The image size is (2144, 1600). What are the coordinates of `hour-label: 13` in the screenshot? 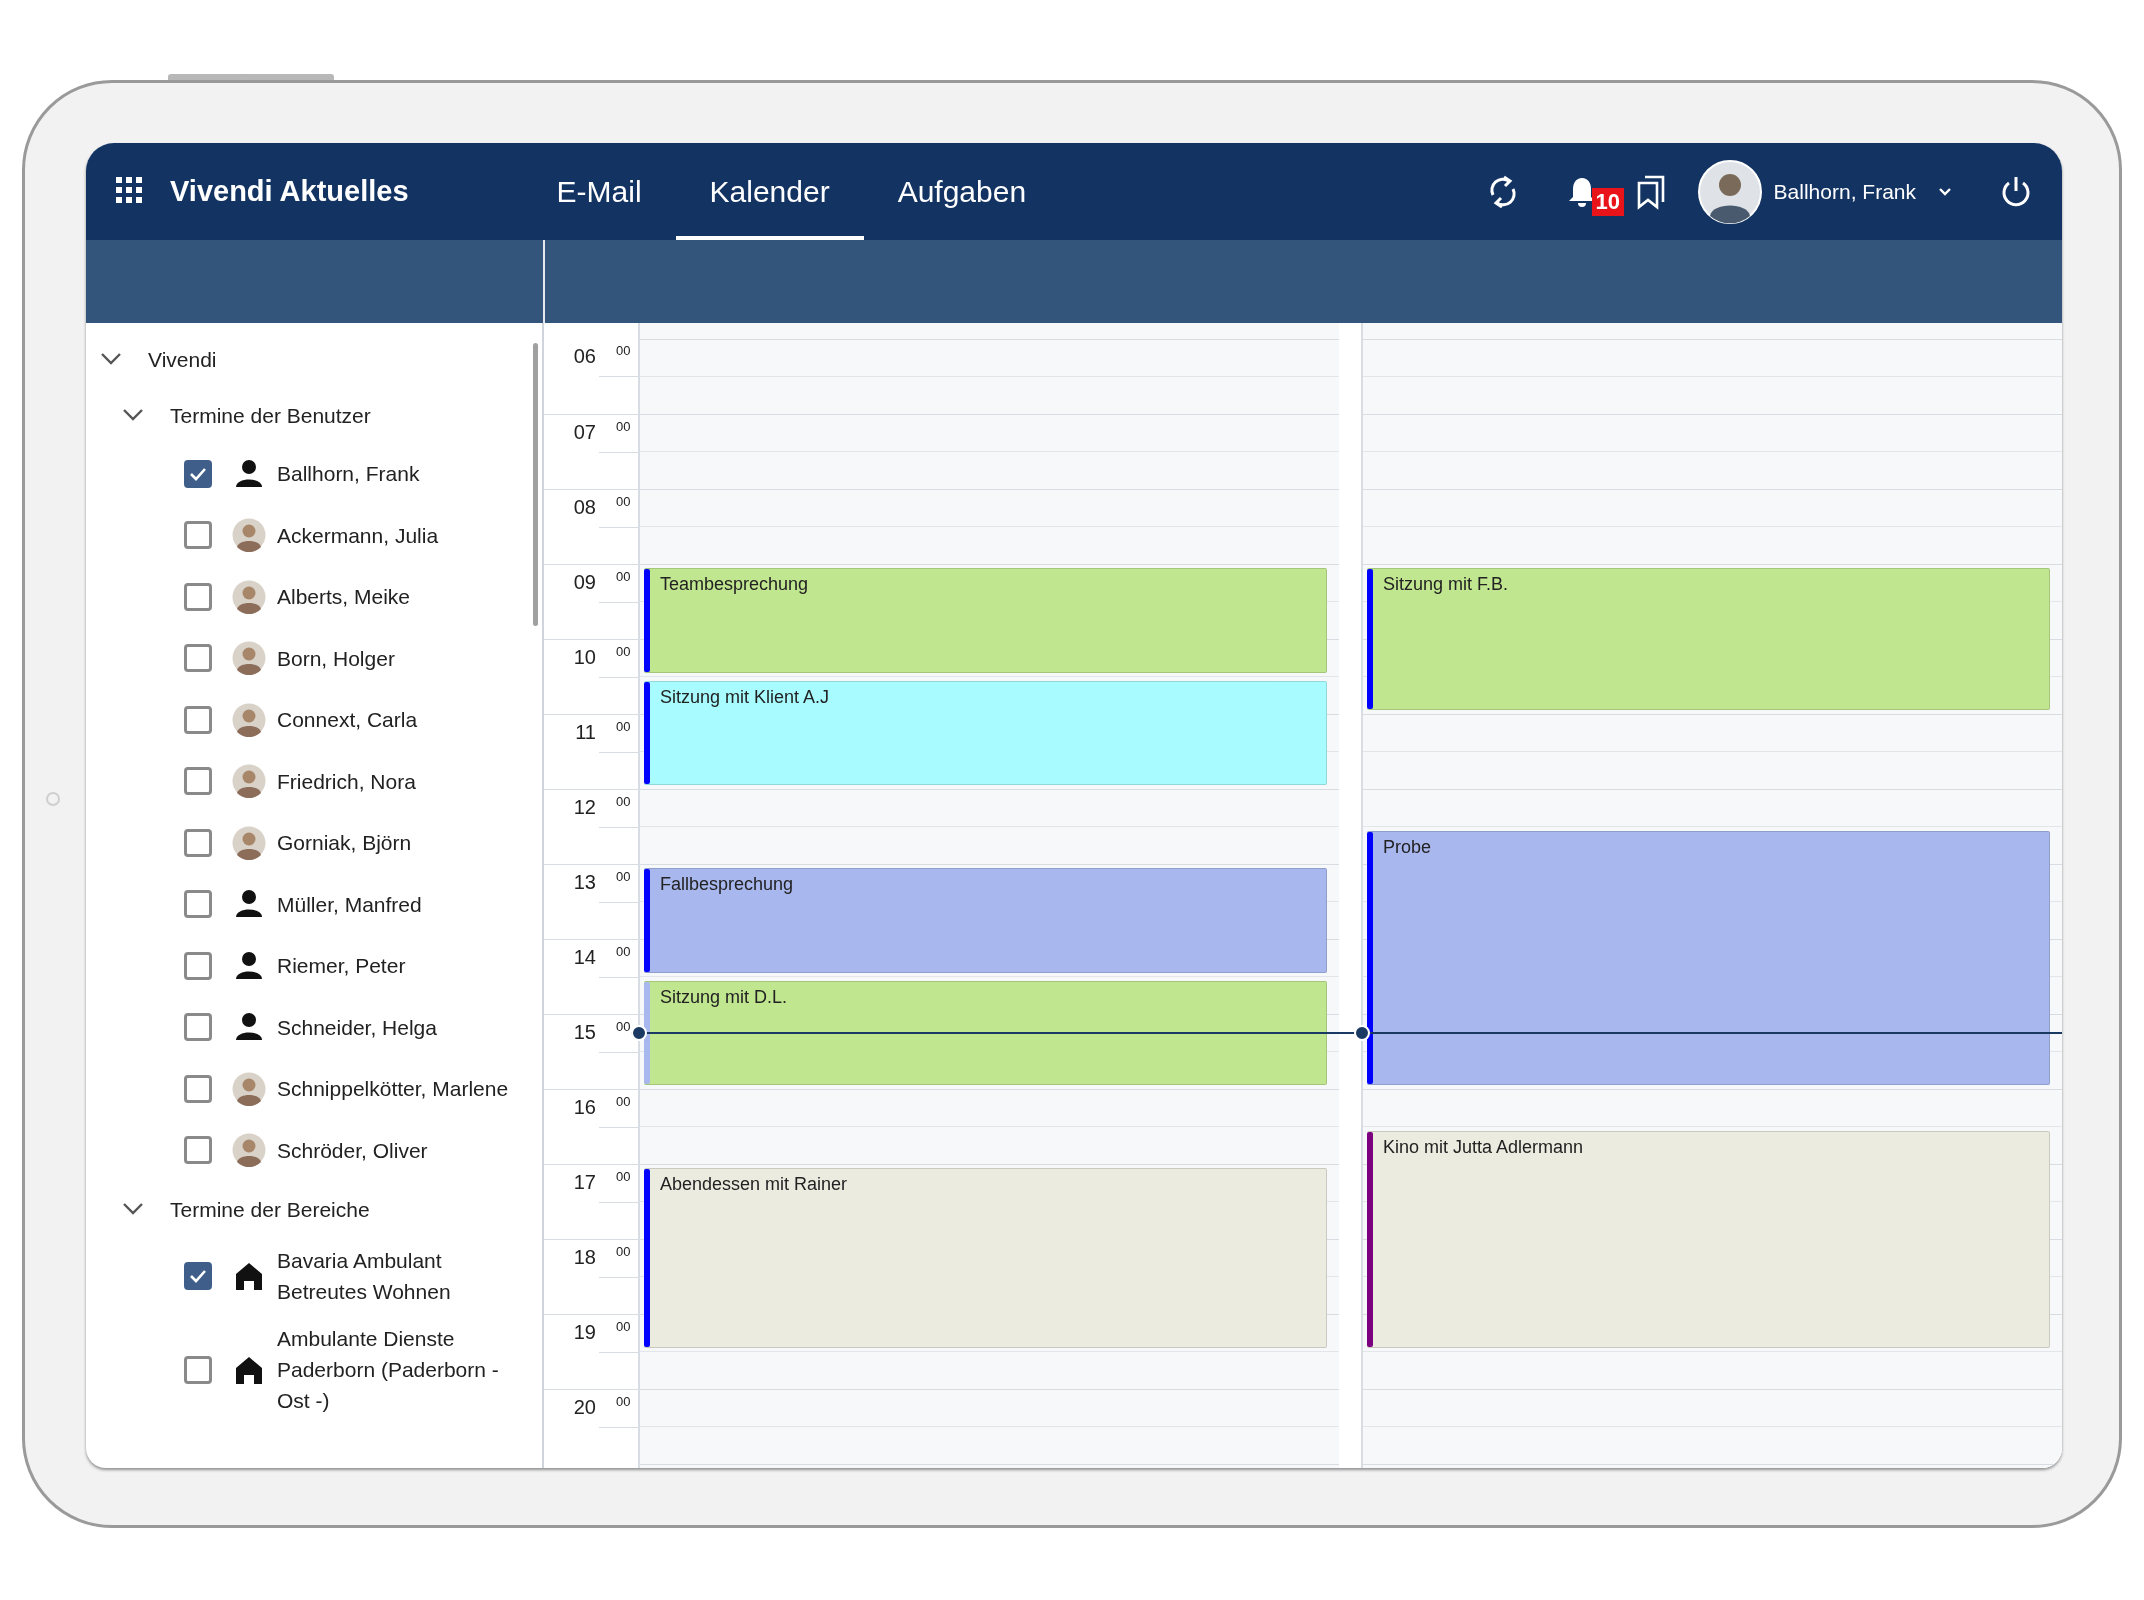 It's located at (584, 882).